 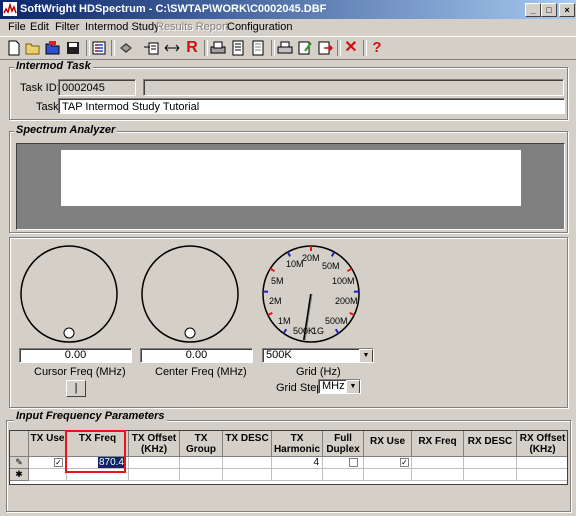 I want to click on center-freq-knob, so click(x=190, y=294).